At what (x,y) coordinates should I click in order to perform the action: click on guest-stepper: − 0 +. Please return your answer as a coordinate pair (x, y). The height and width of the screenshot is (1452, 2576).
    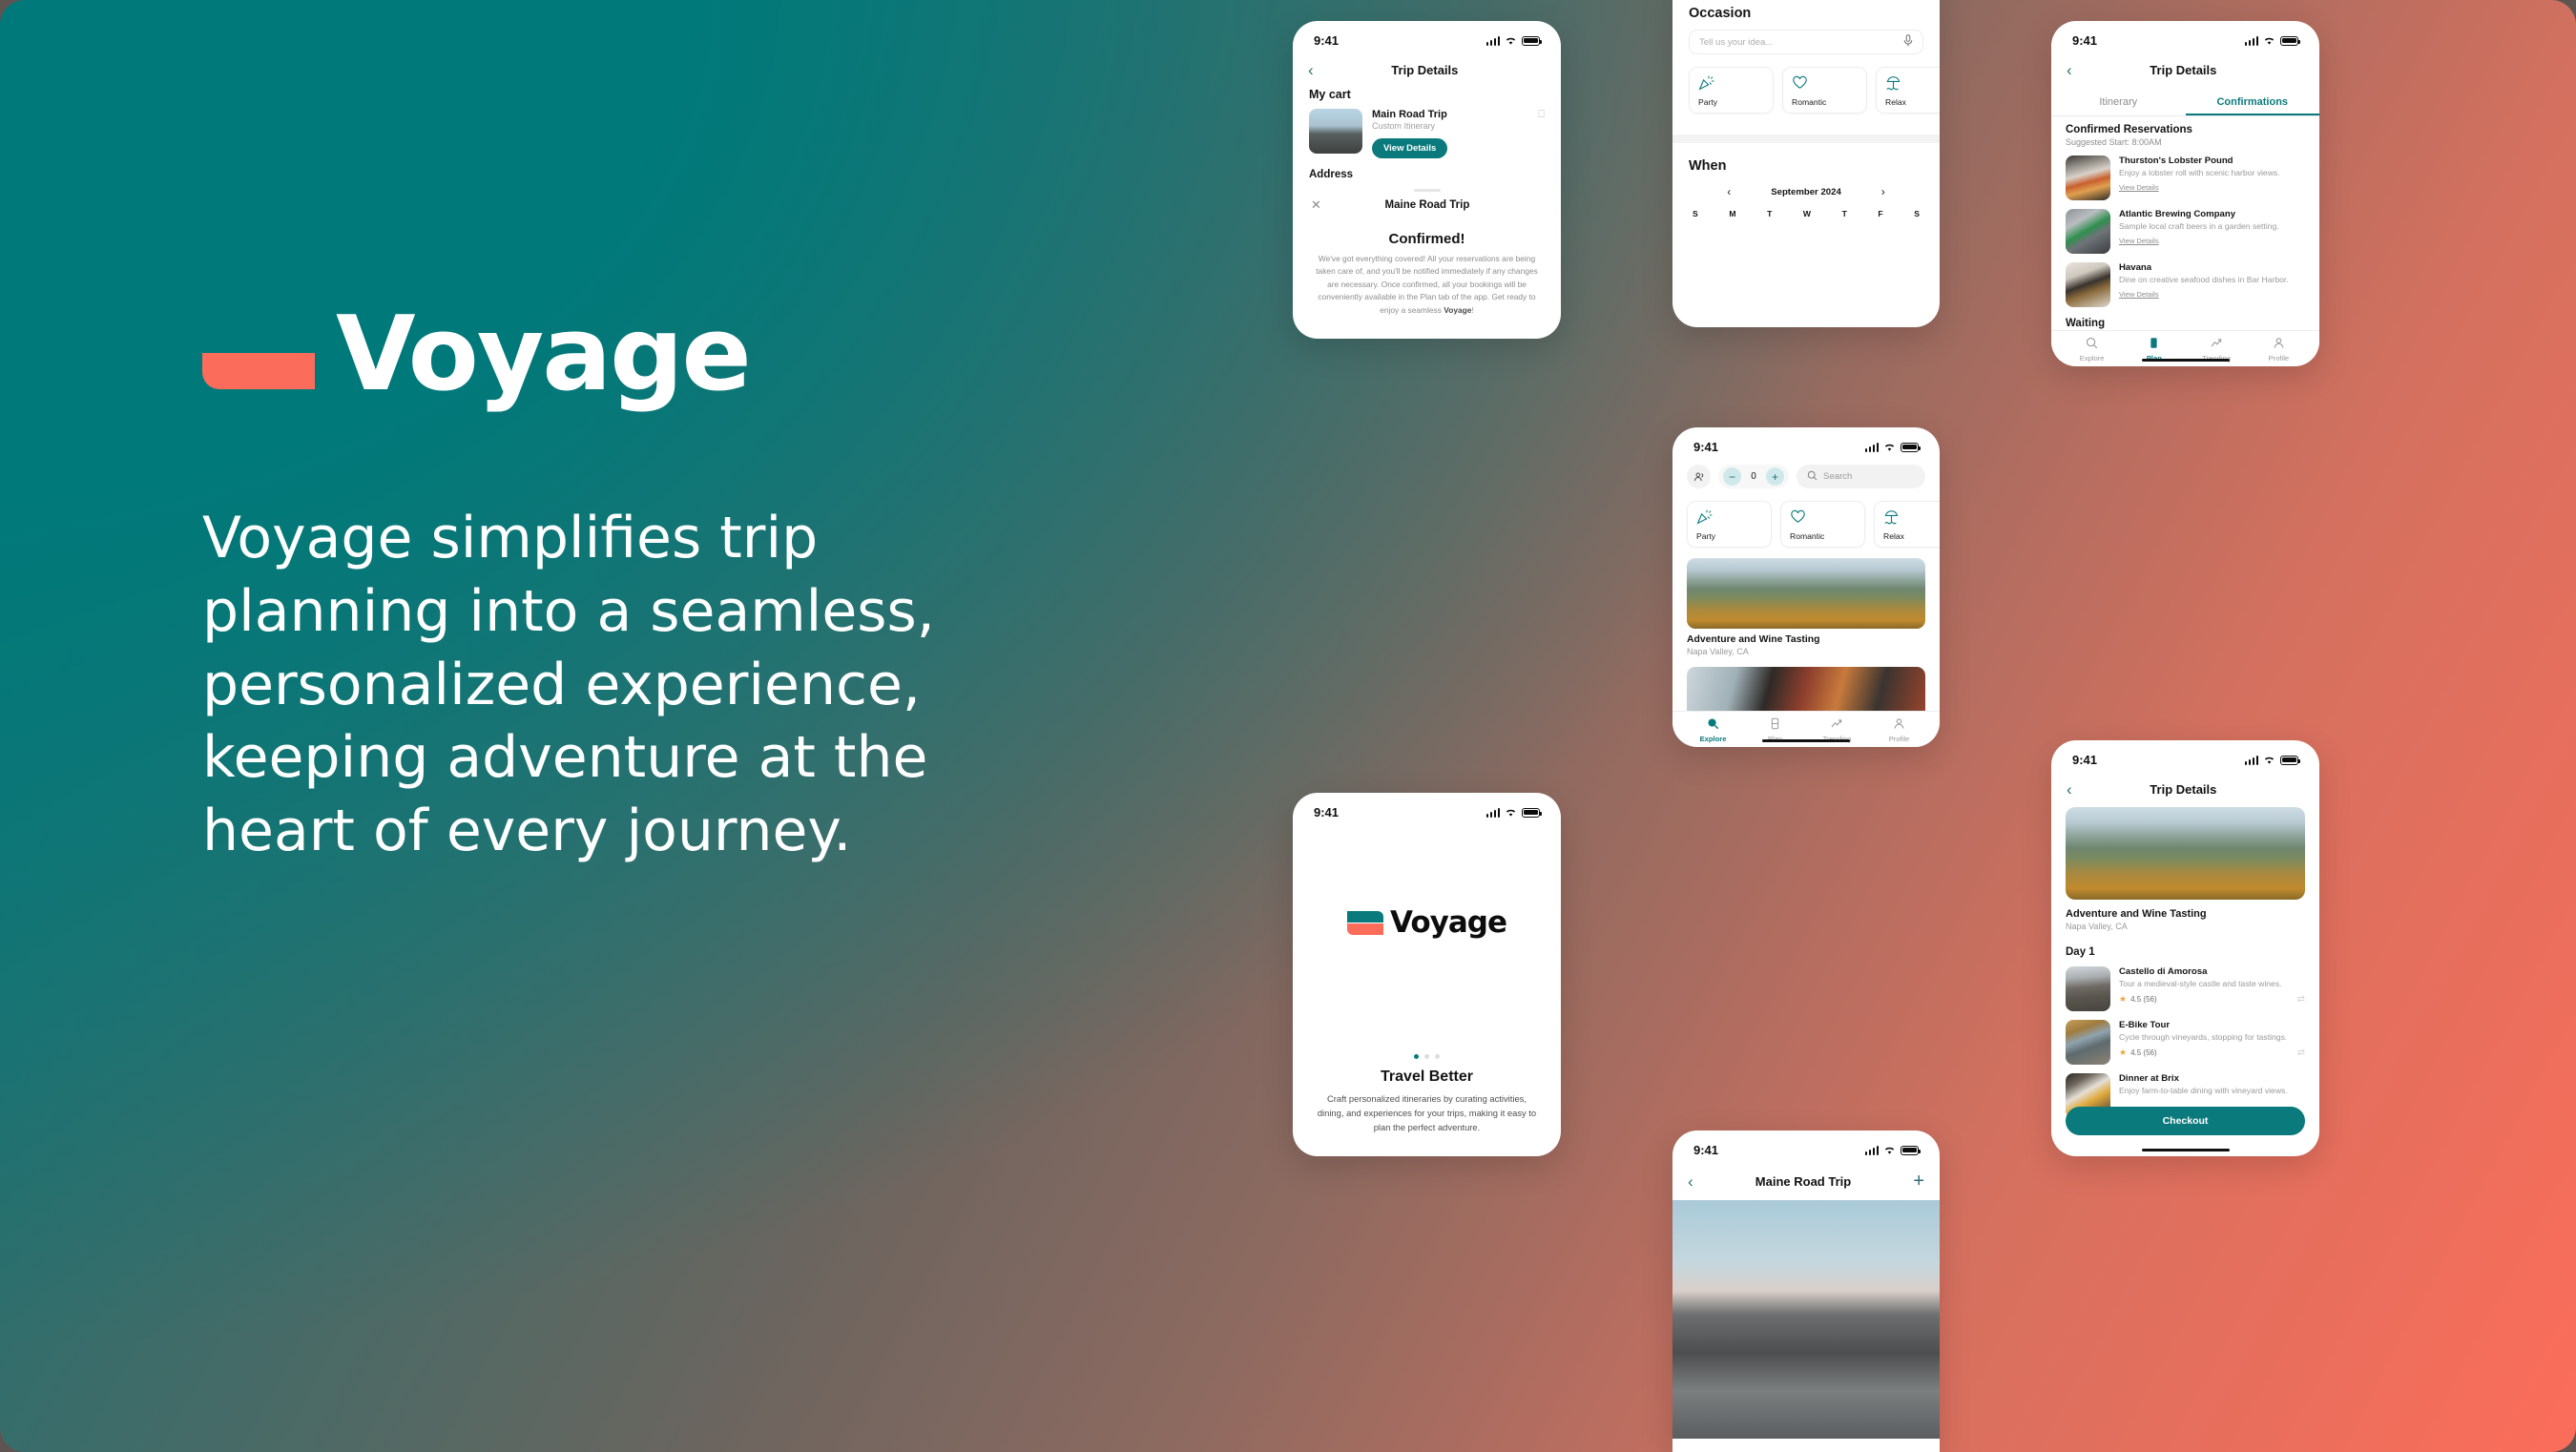
    Looking at the image, I should click on (1753, 477).